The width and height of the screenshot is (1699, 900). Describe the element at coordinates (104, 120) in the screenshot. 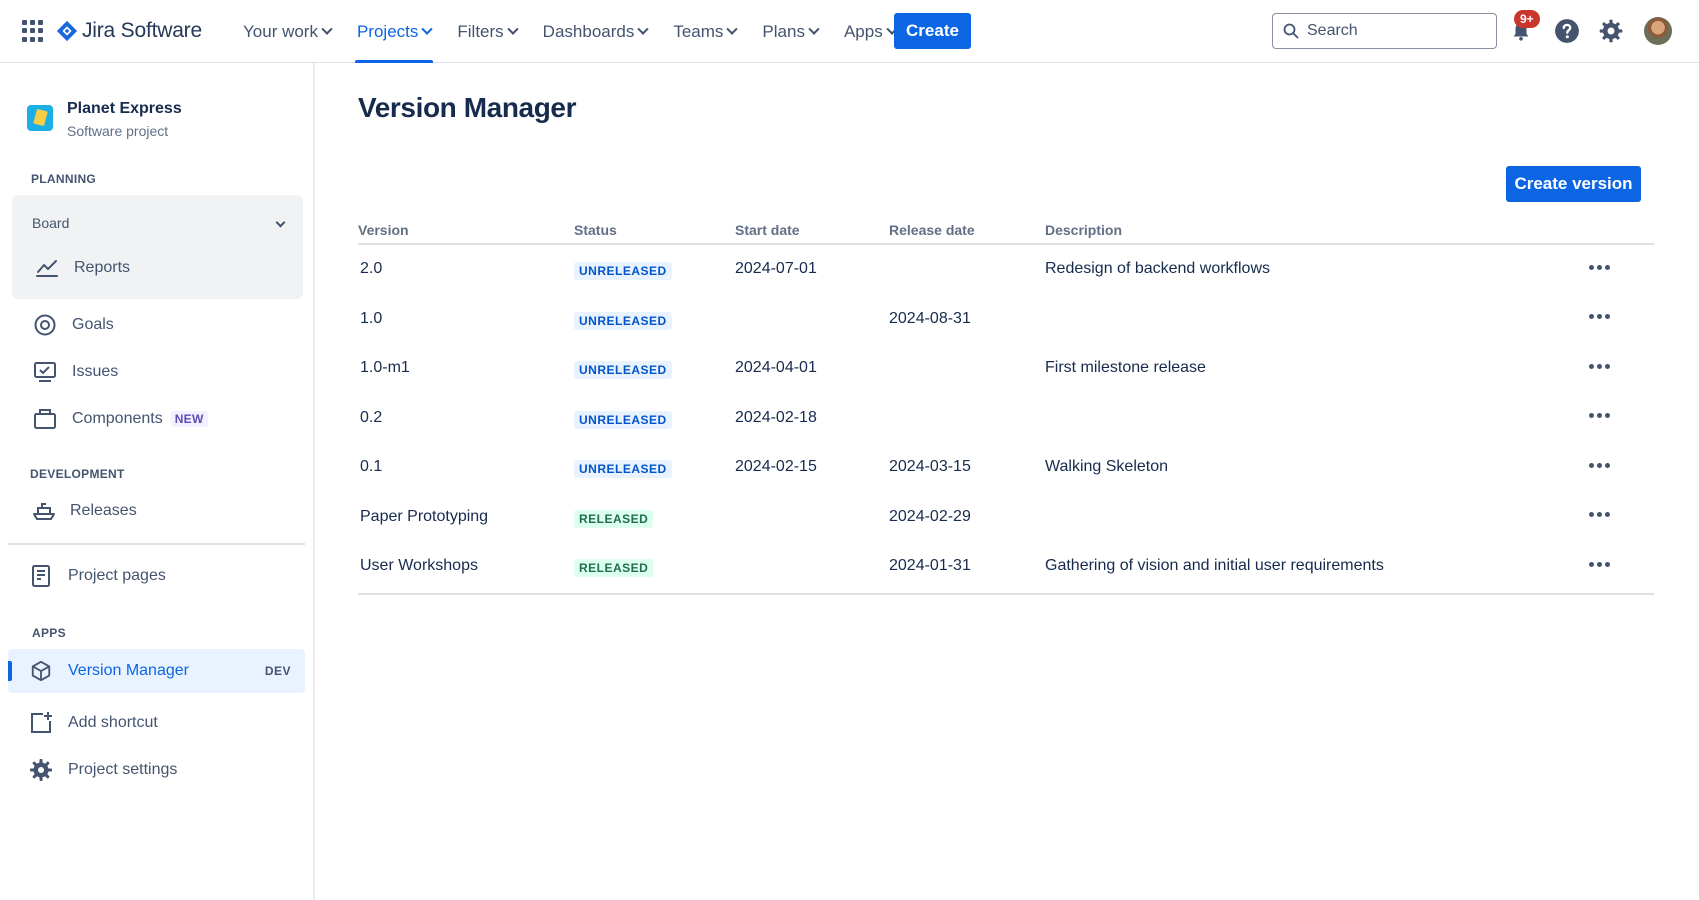

I see `project-header: Planet Express Software project` at that location.